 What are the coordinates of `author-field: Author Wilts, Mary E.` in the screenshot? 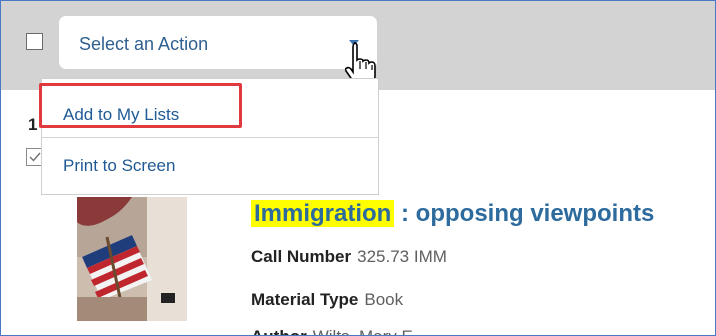 It's located at (334, 331).